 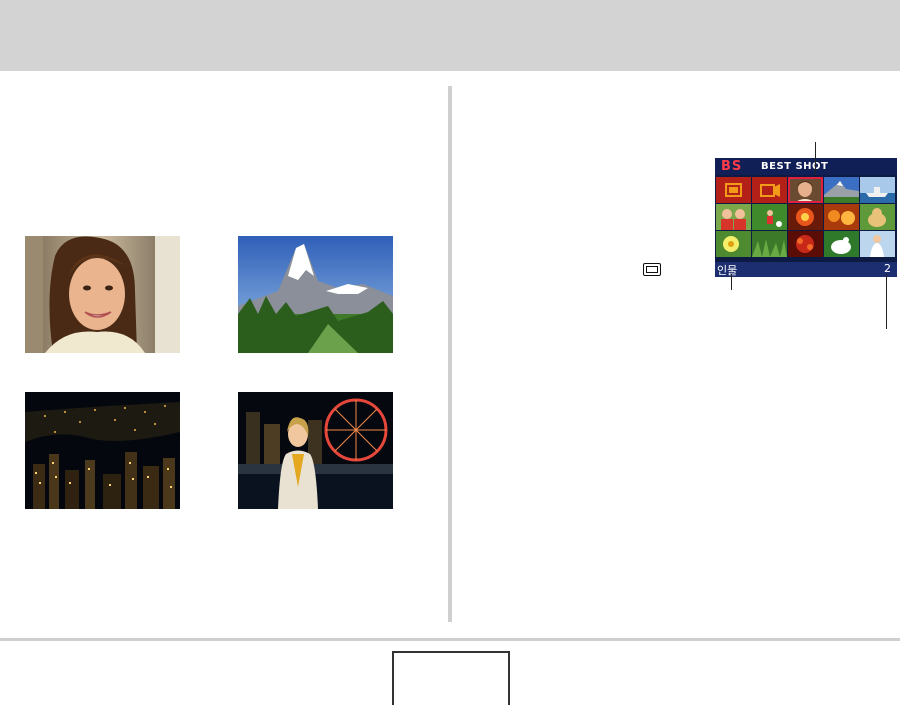 I want to click on column-divider, so click(x=450, y=354).